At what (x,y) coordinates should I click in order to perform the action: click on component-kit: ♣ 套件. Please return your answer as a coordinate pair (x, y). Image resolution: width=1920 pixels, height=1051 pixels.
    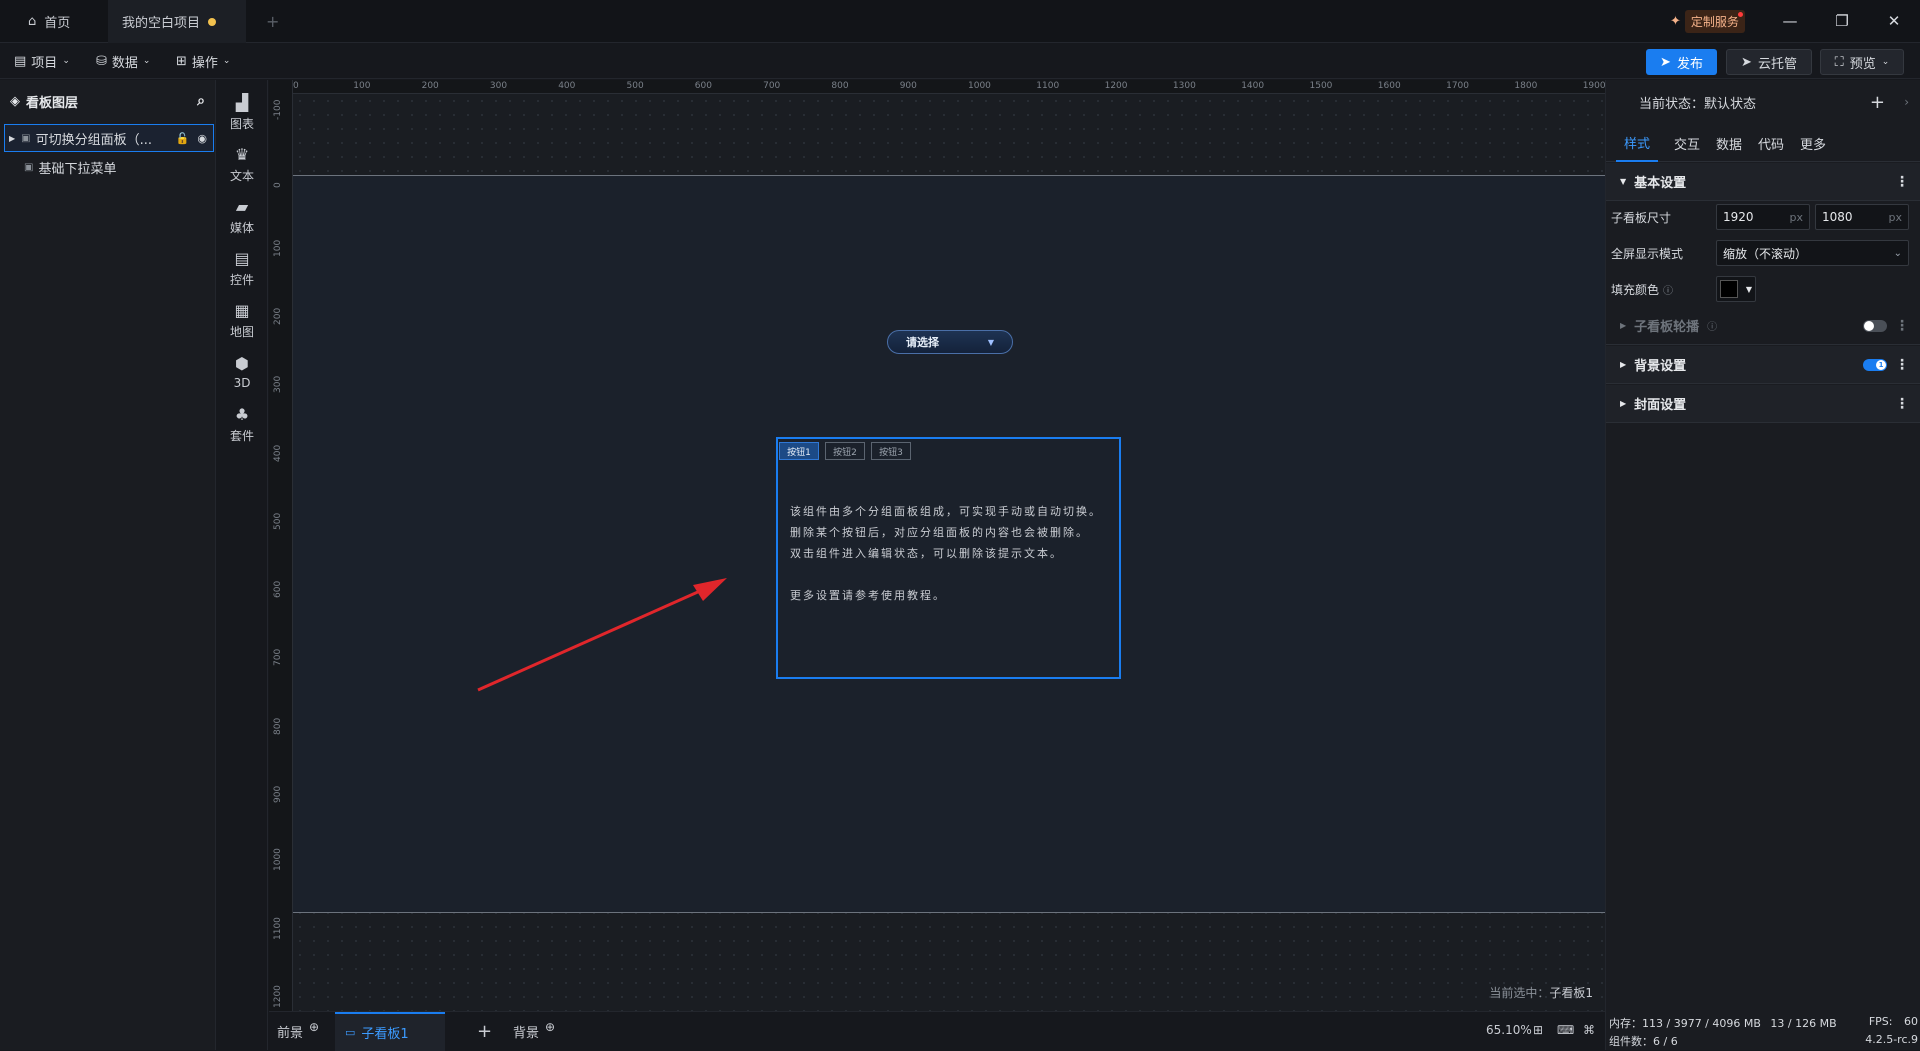
    Looking at the image, I should click on (242, 424).